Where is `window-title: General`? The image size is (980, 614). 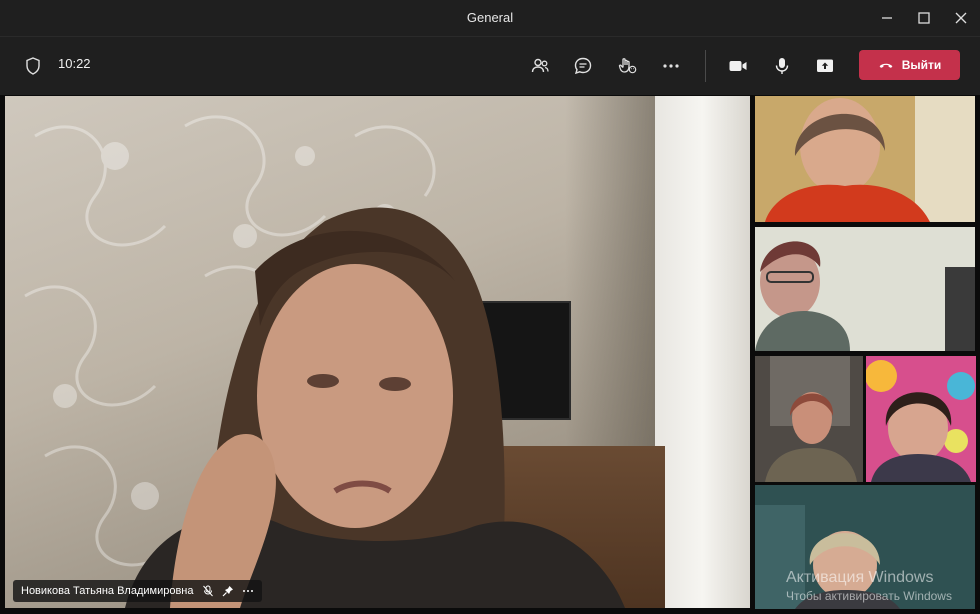
window-title: General is located at coordinates (490, 17).